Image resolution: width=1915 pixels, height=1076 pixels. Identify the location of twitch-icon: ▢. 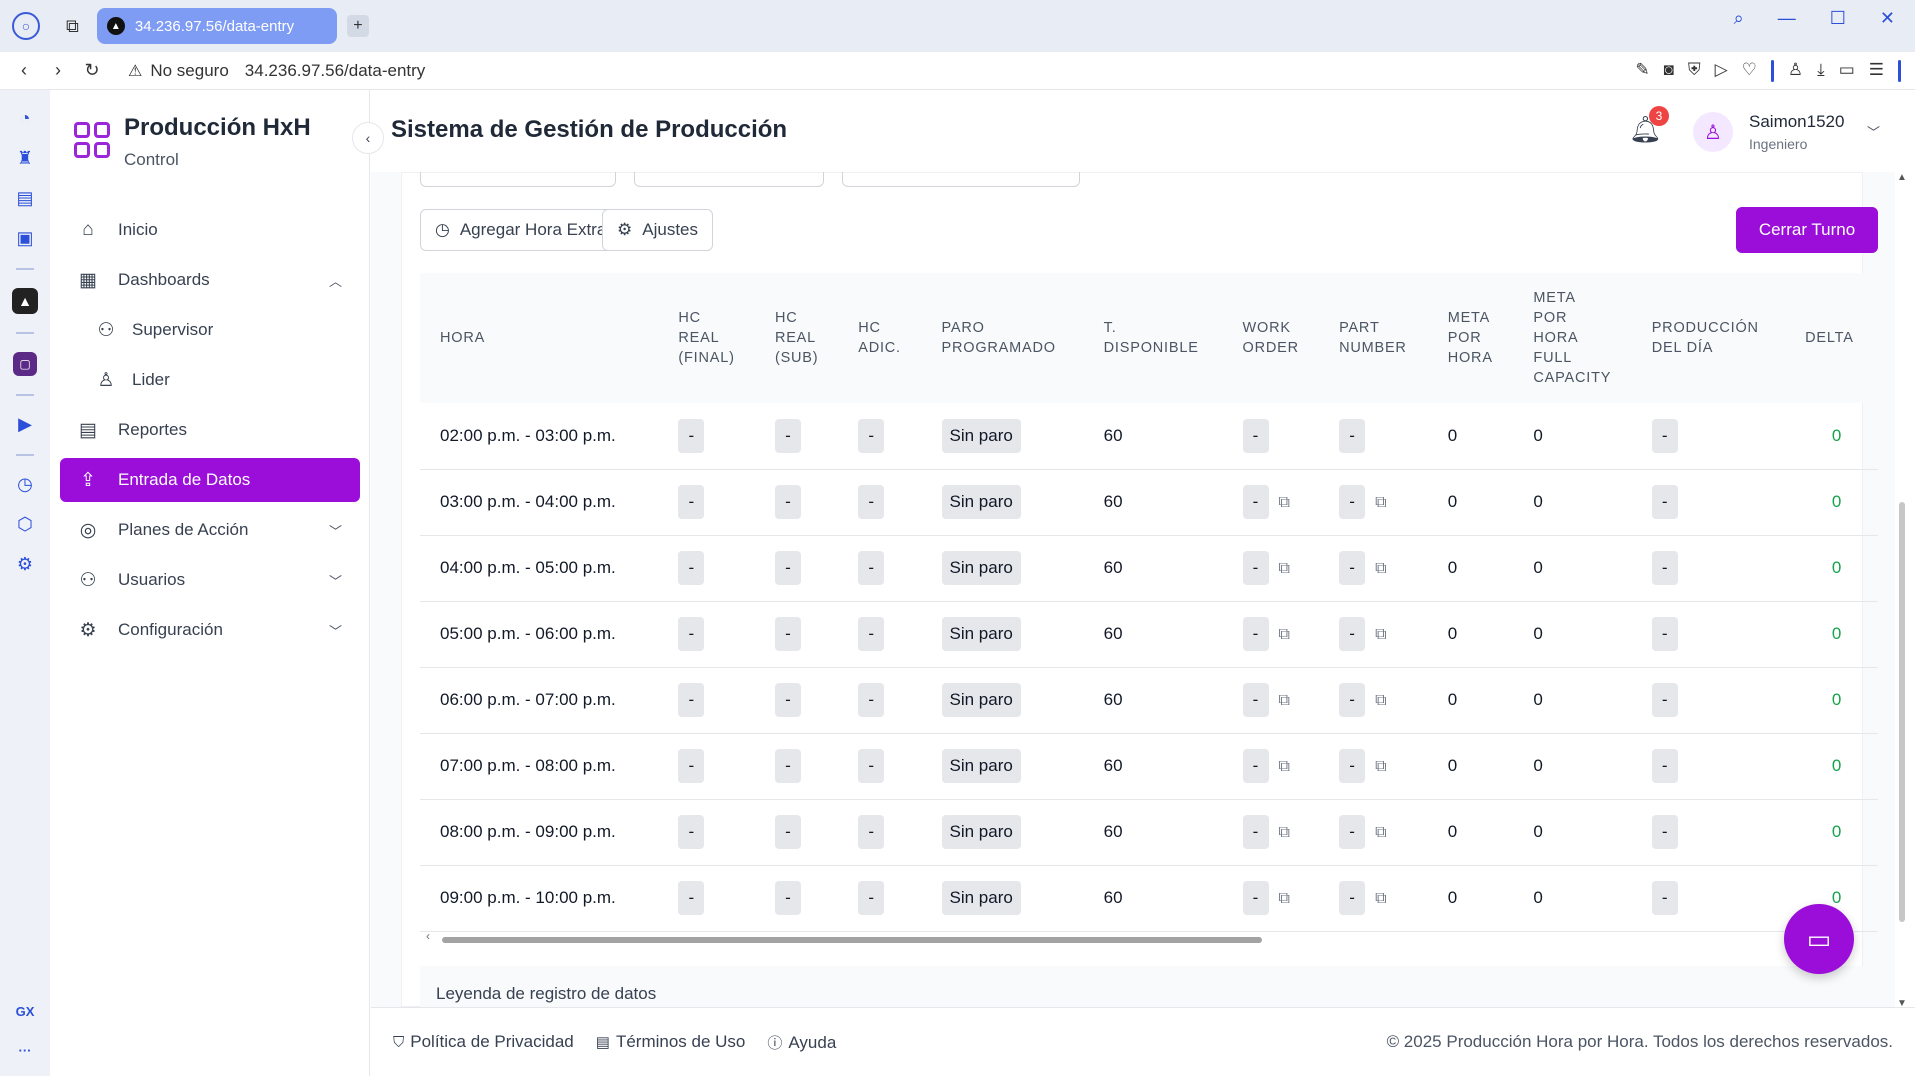
(25, 364).